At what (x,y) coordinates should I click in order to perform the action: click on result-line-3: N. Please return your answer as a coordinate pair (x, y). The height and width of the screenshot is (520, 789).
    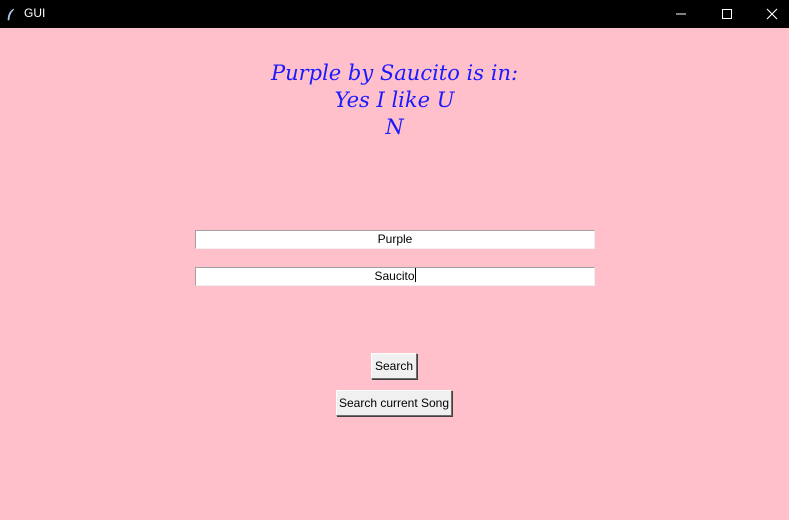
    Looking at the image, I should click on (394, 127).